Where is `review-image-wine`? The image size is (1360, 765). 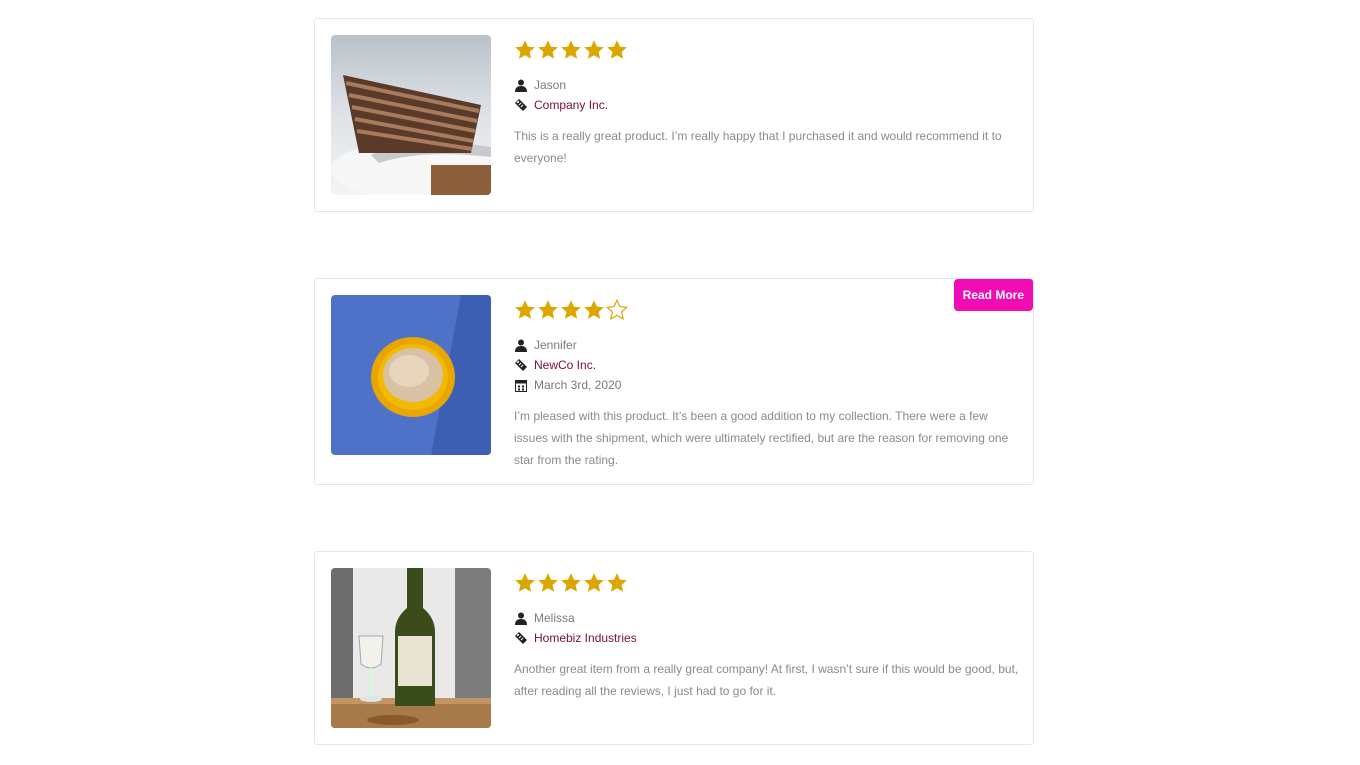 review-image-wine is located at coordinates (411, 648).